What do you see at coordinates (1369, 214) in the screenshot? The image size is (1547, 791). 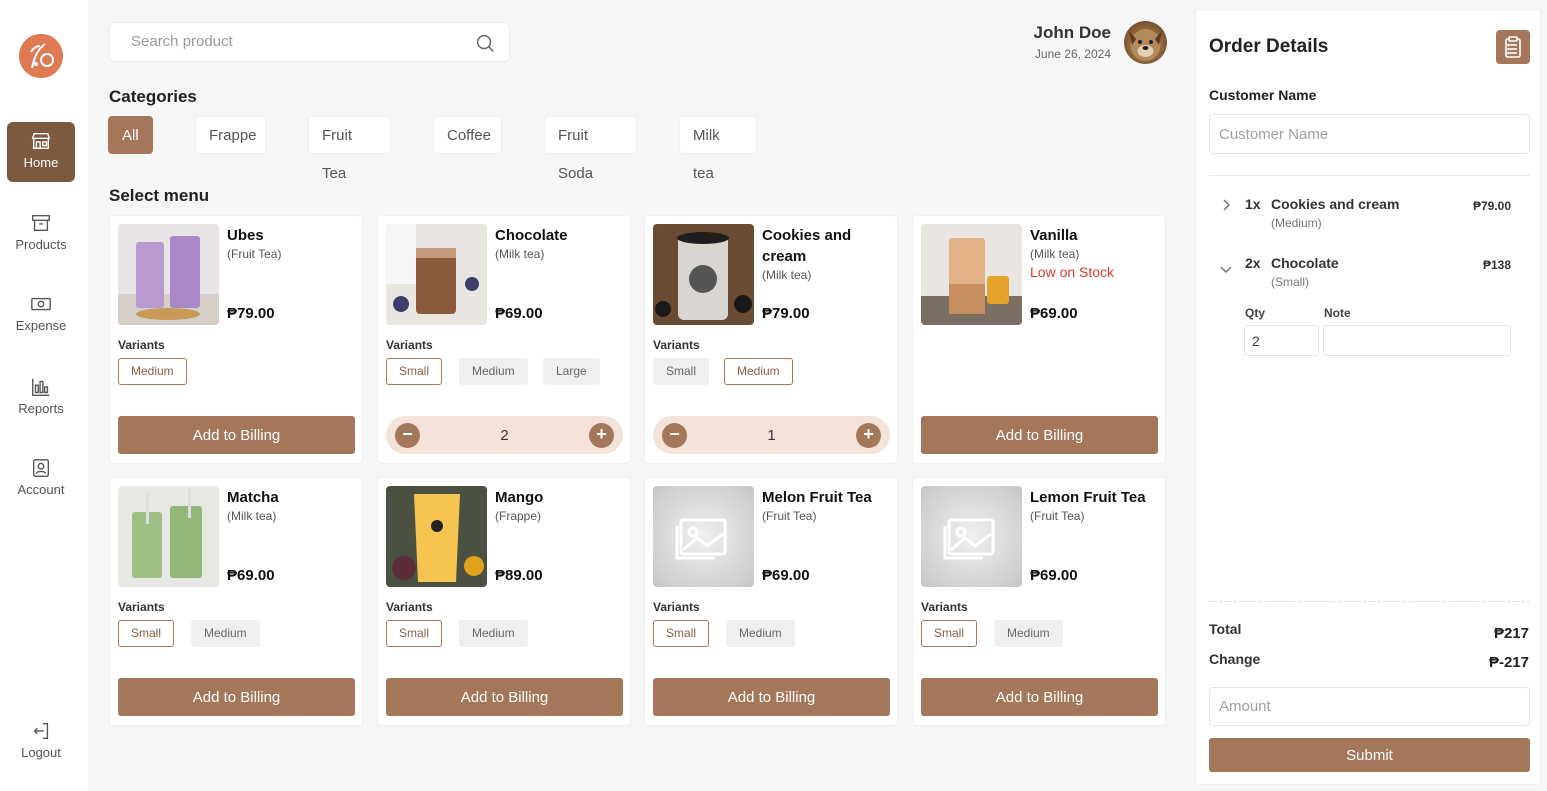 I see `order-item: 1x Cookies and cream (Medium) ₱79.00` at bounding box center [1369, 214].